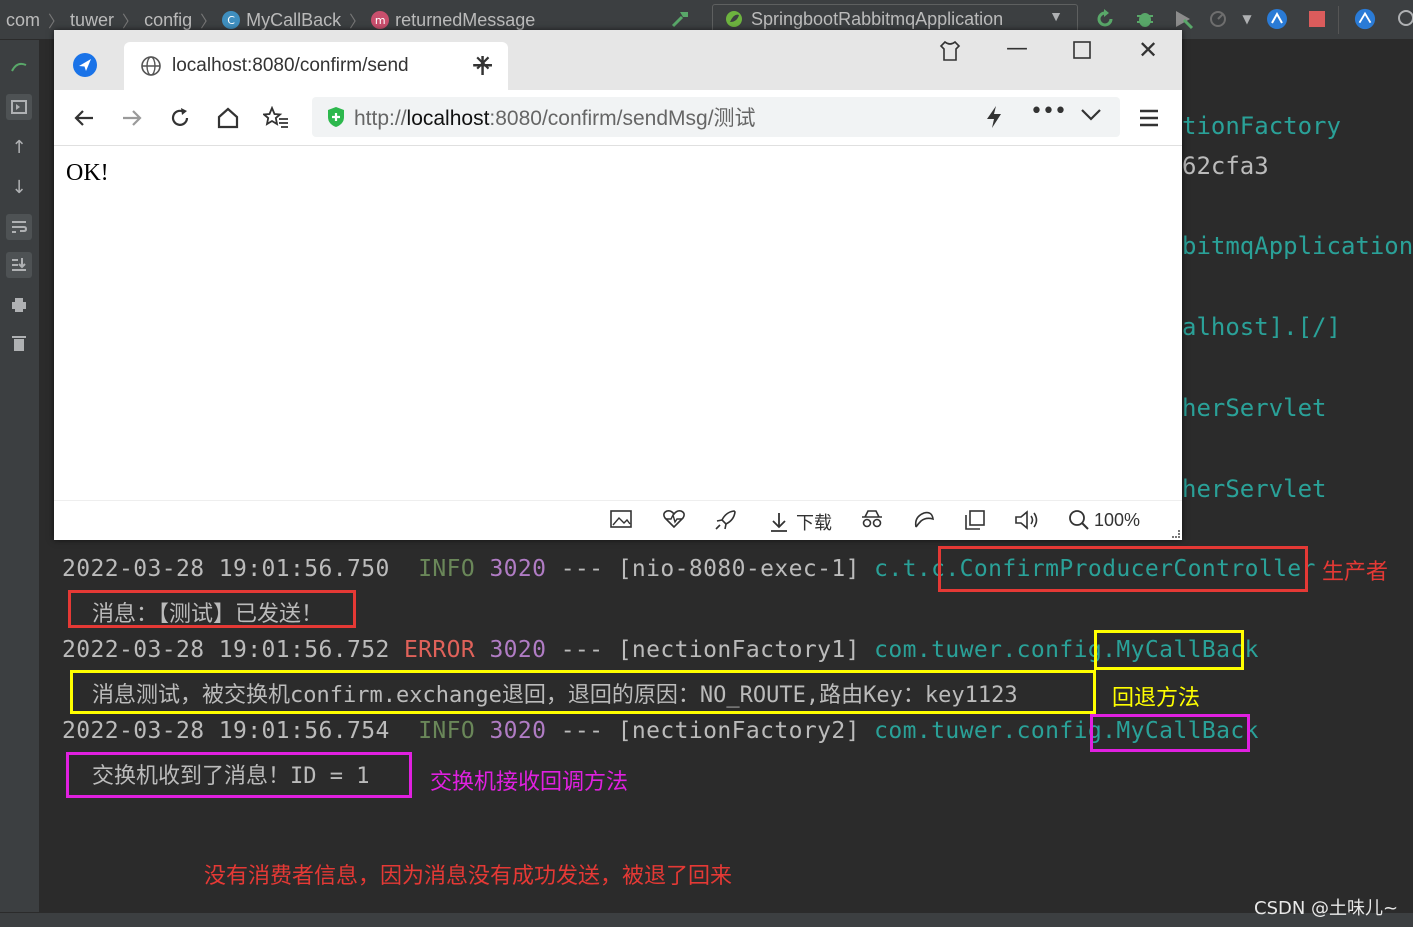  What do you see at coordinates (994, 119) in the screenshot?
I see `lightning-icon` at bounding box center [994, 119].